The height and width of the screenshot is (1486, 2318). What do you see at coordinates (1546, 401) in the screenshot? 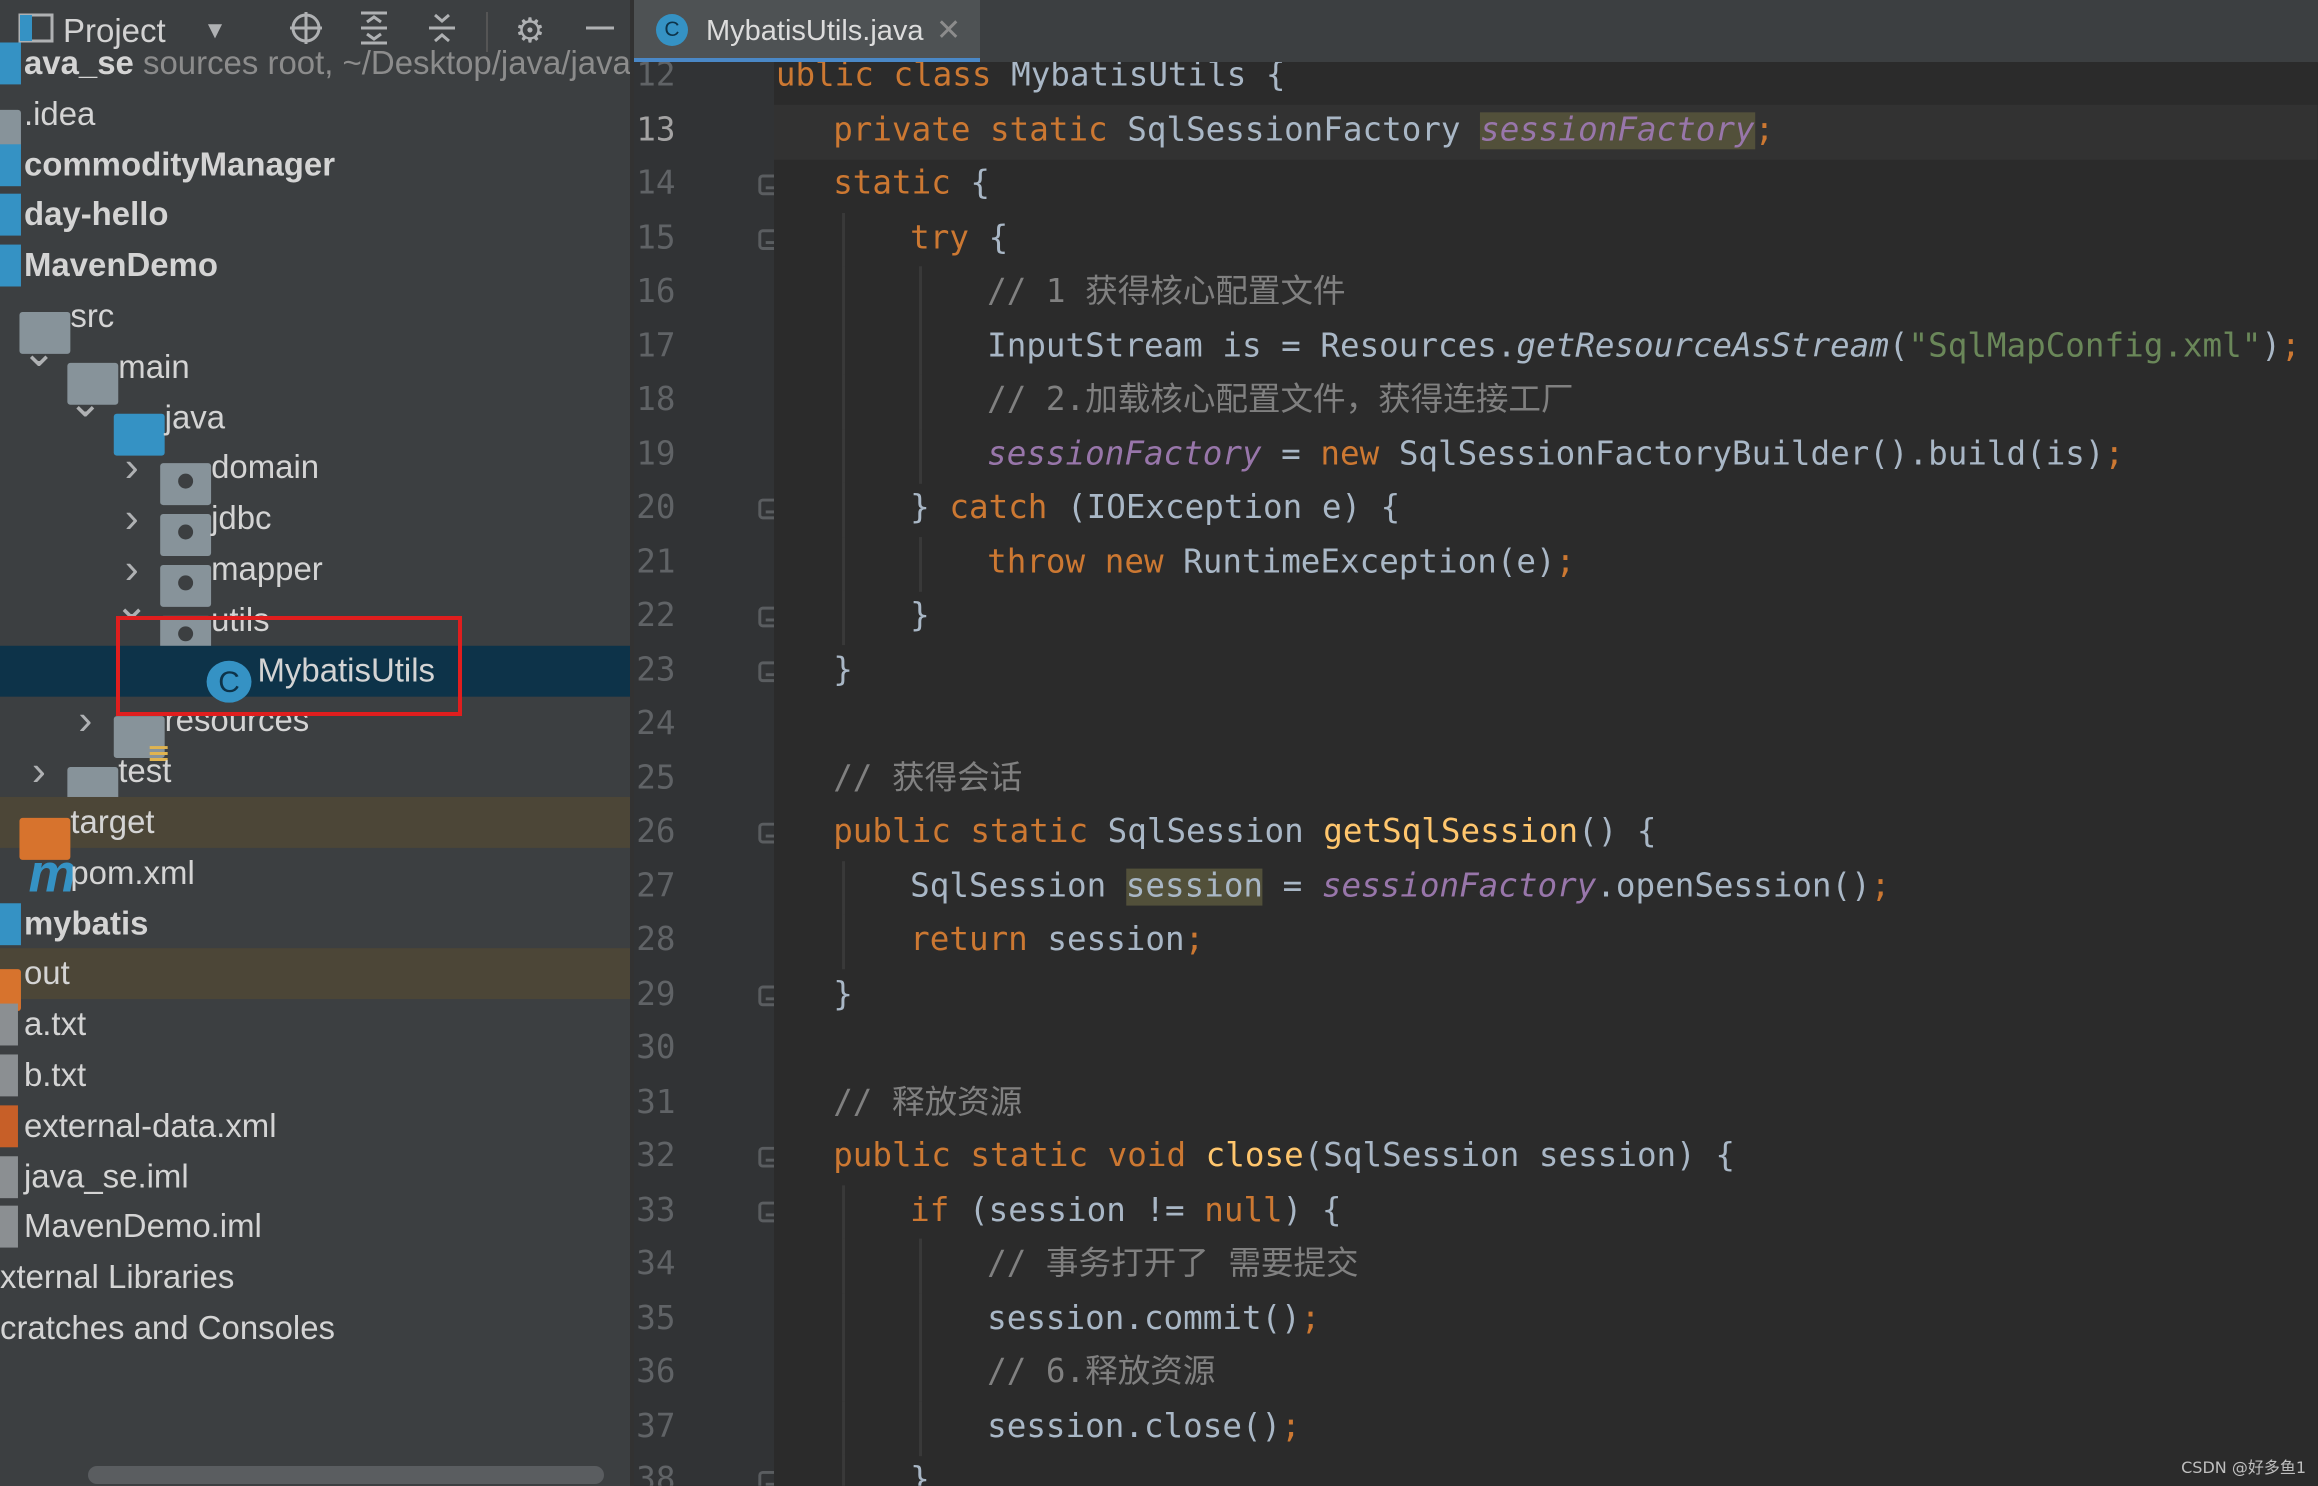
I see `code-line: // 2.加载核心配置文件，获得连接工厂` at bounding box center [1546, 401].